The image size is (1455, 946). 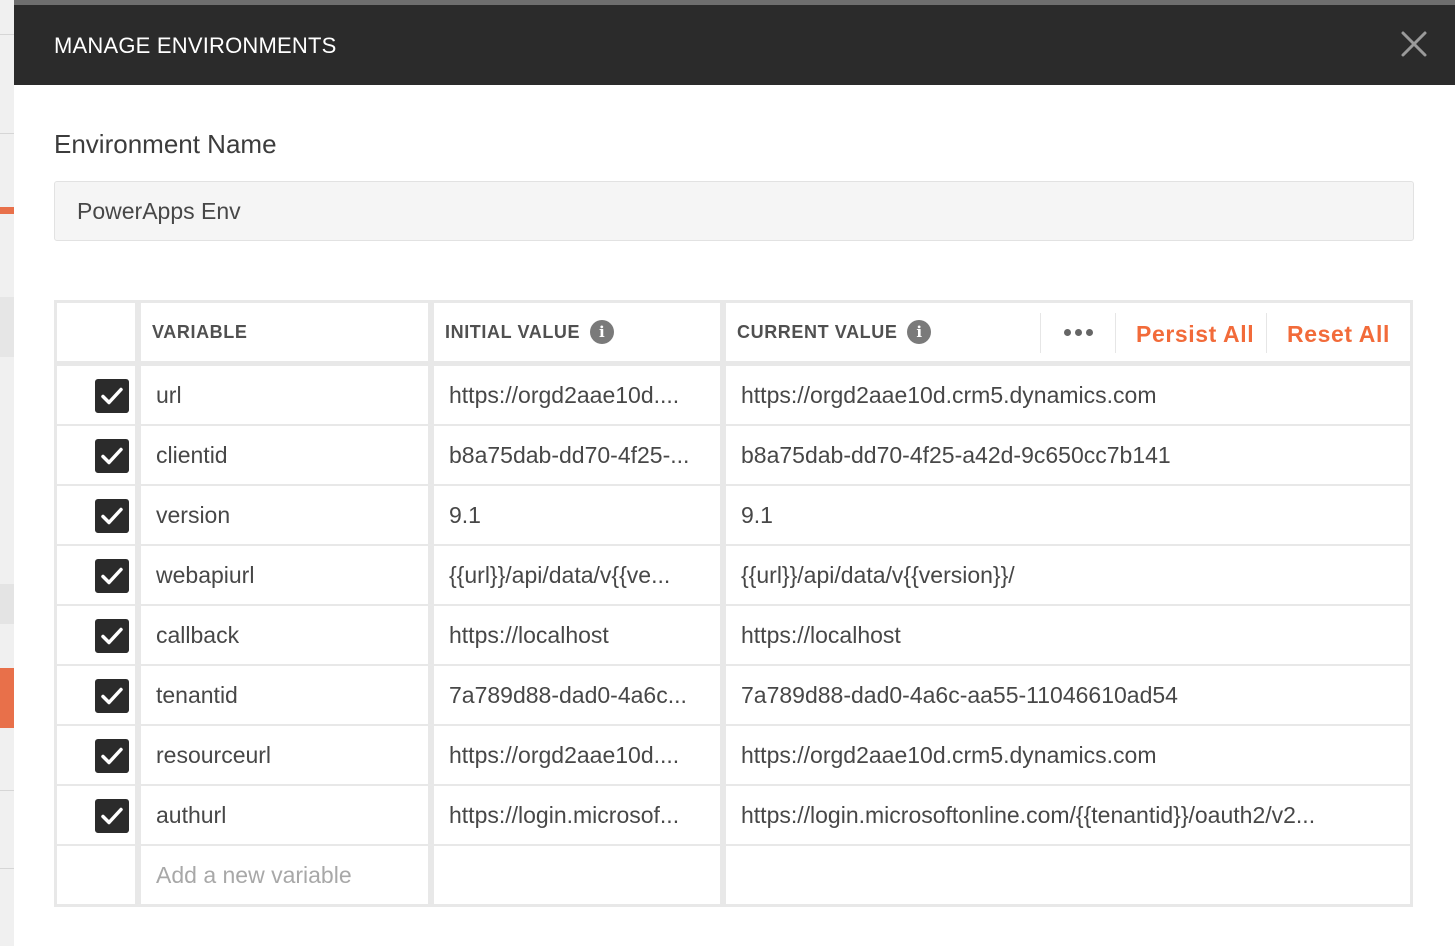 I want to click on variable-name-cell: version, so click(x=284, y=515).